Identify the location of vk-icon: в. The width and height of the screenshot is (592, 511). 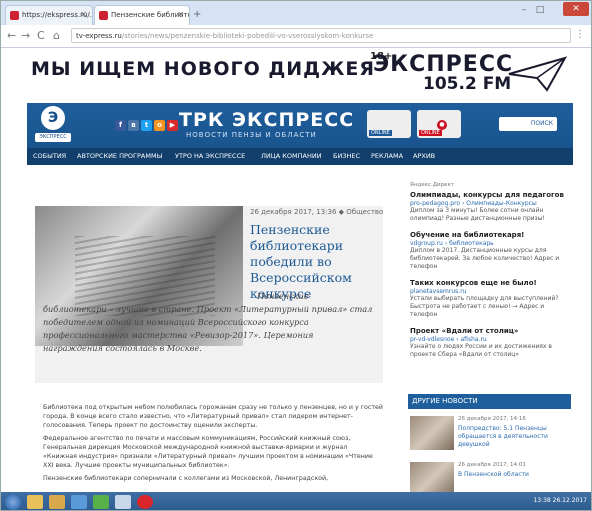
(133, 125).